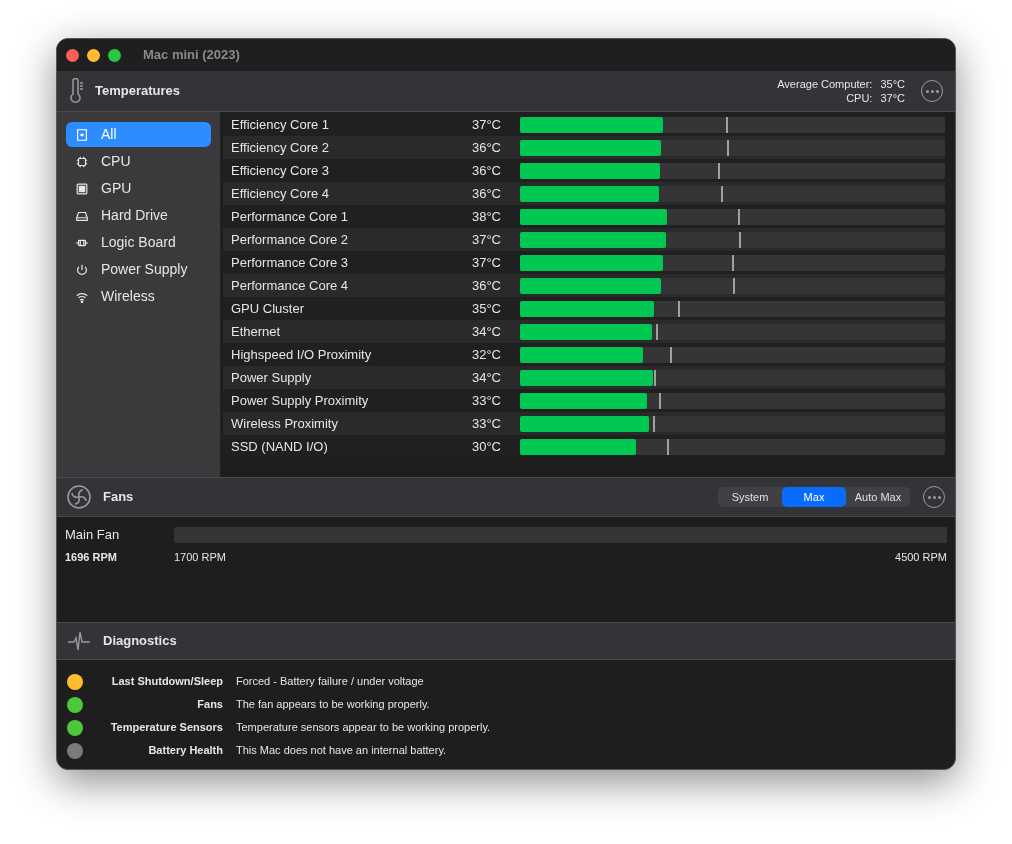  What do you see at coordinates (485, 308) in the screenshot?
I see `sensor-reading: 35°C` at bounding box center [485, 308].